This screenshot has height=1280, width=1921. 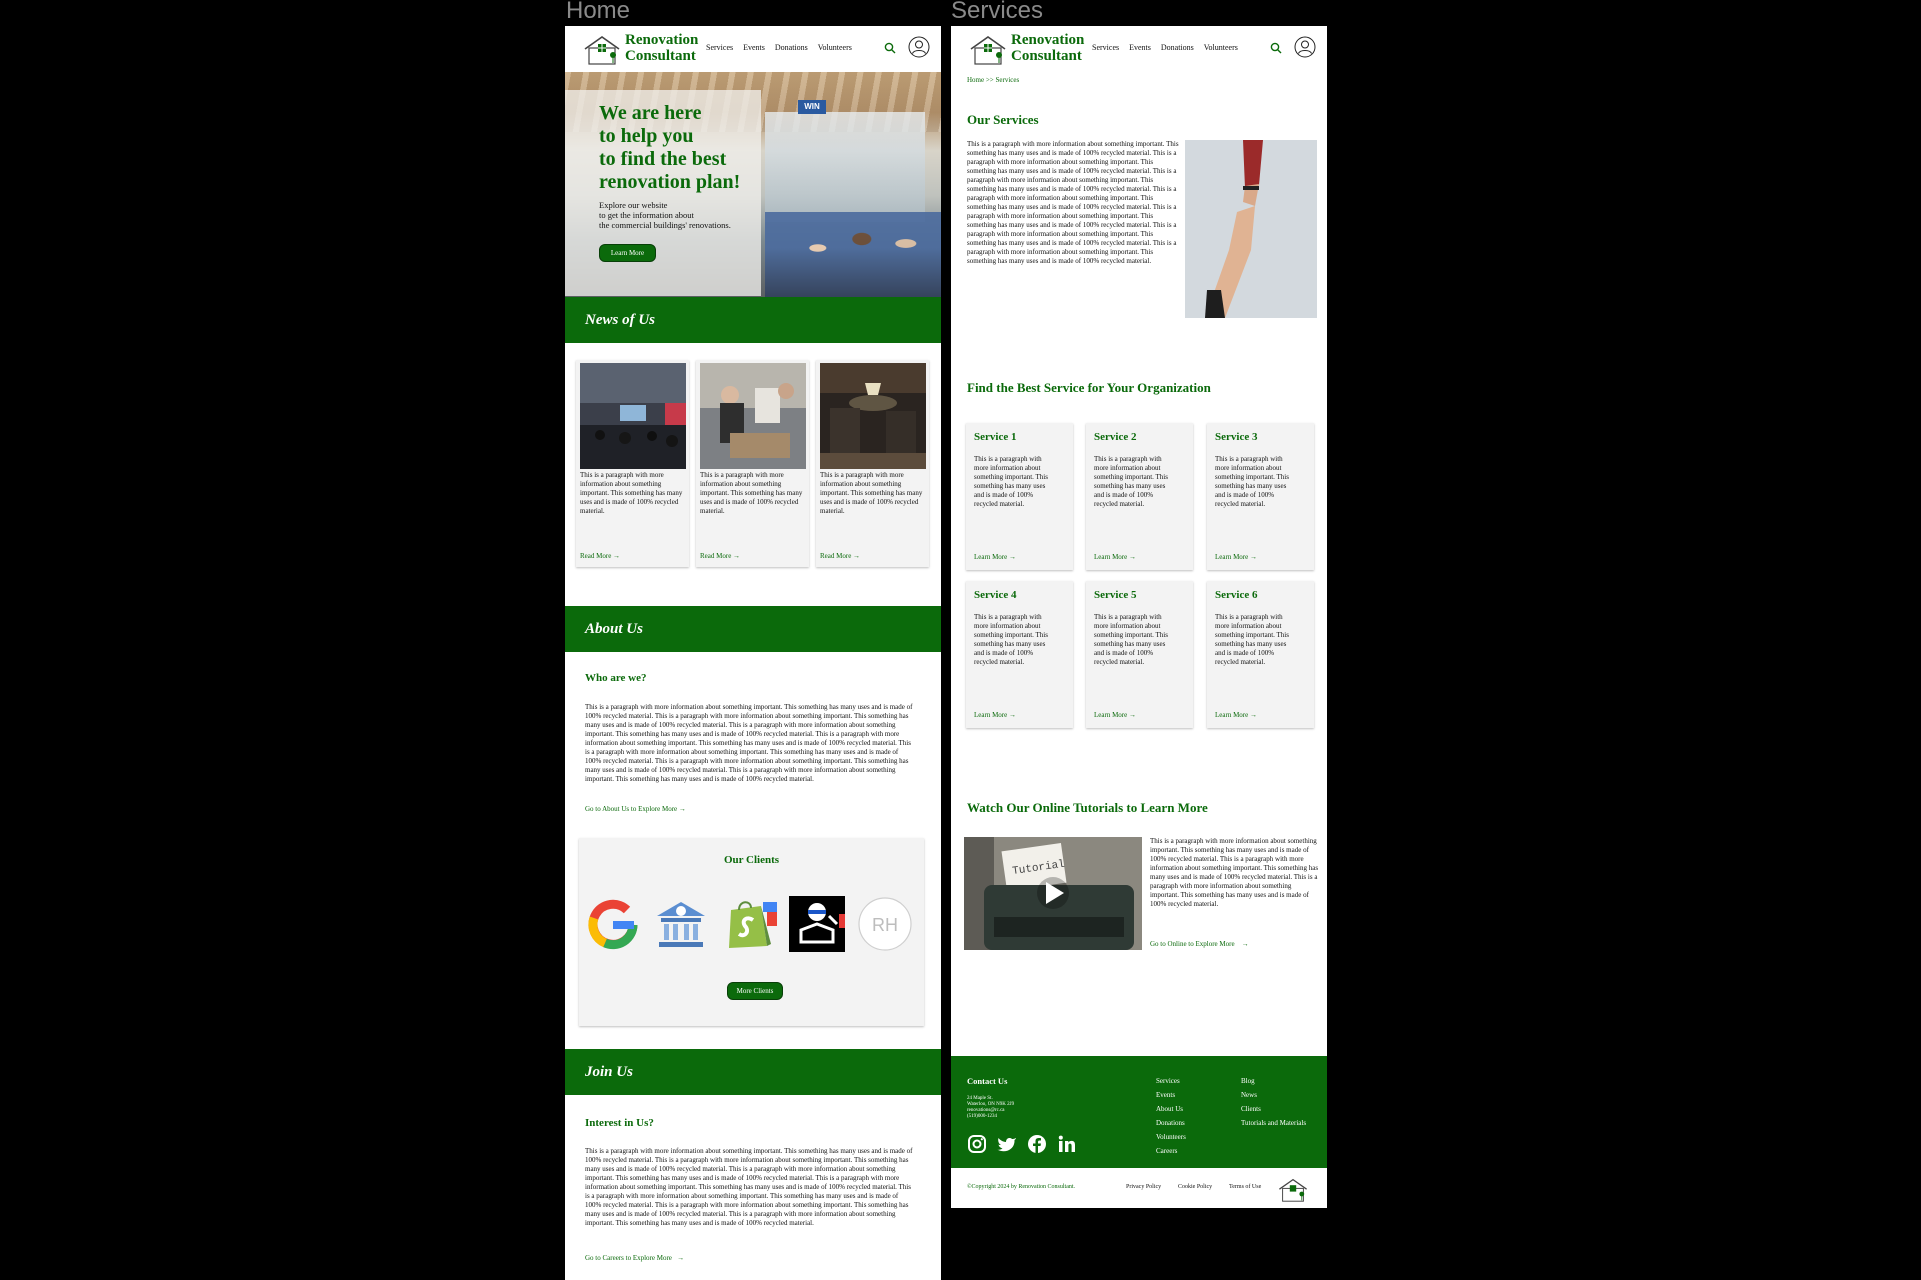 What do you see at coordinates (681, 924) in the screenshot?
I see `bank-logo-icon` at bounding box center [681, 924].